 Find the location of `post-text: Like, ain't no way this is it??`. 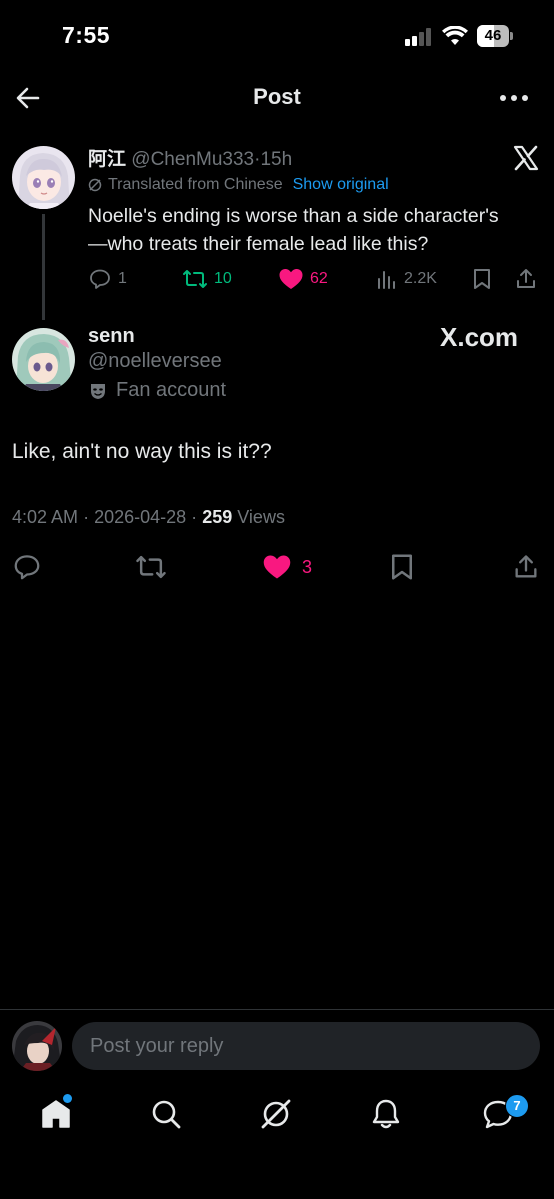

post-text: Like, ain't no way this is it?? is located at coordinates (142, 451).